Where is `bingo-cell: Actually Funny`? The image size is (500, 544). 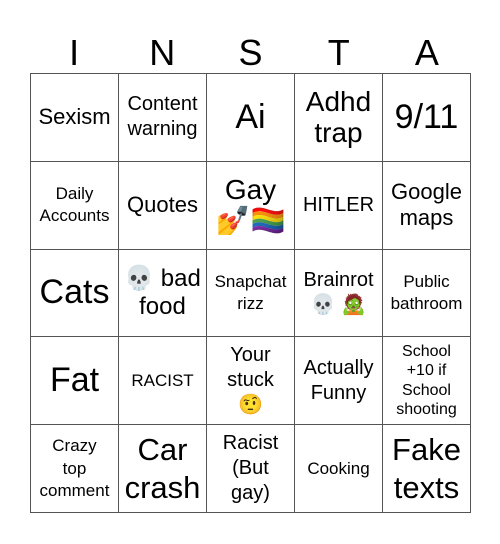 bingo-cell: Actually Funny is located at coordinates (339, 381).